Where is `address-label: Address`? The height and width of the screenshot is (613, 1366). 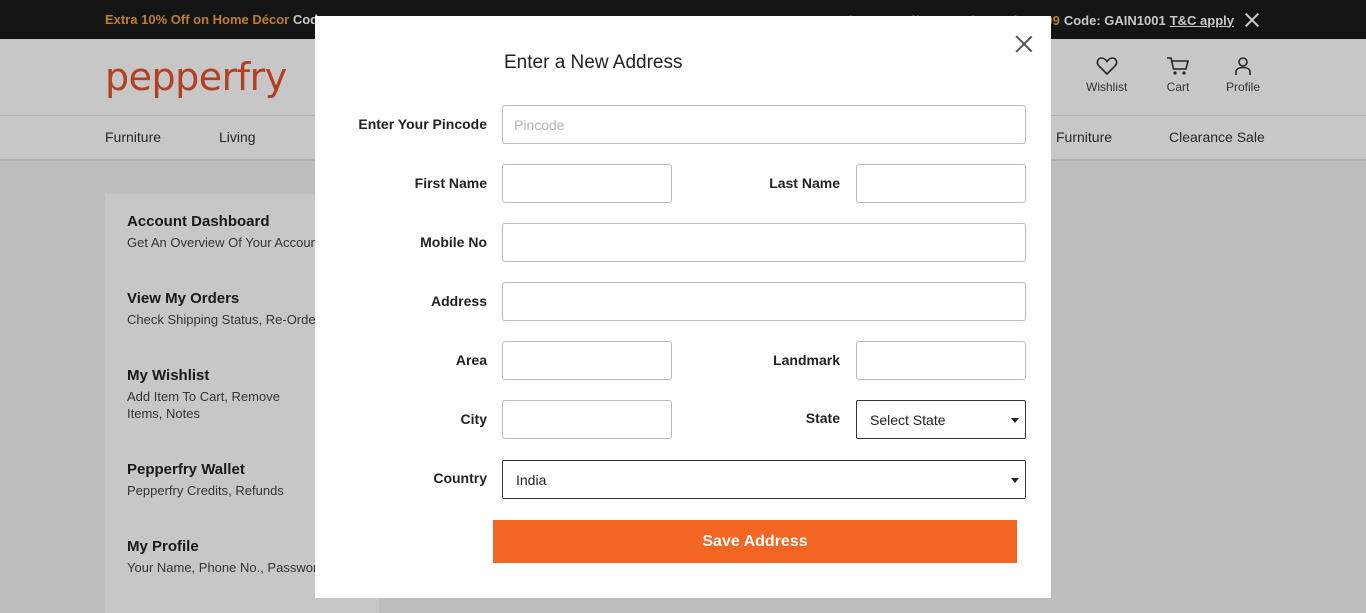 address-label: Address is located at coordinates (458, 301).